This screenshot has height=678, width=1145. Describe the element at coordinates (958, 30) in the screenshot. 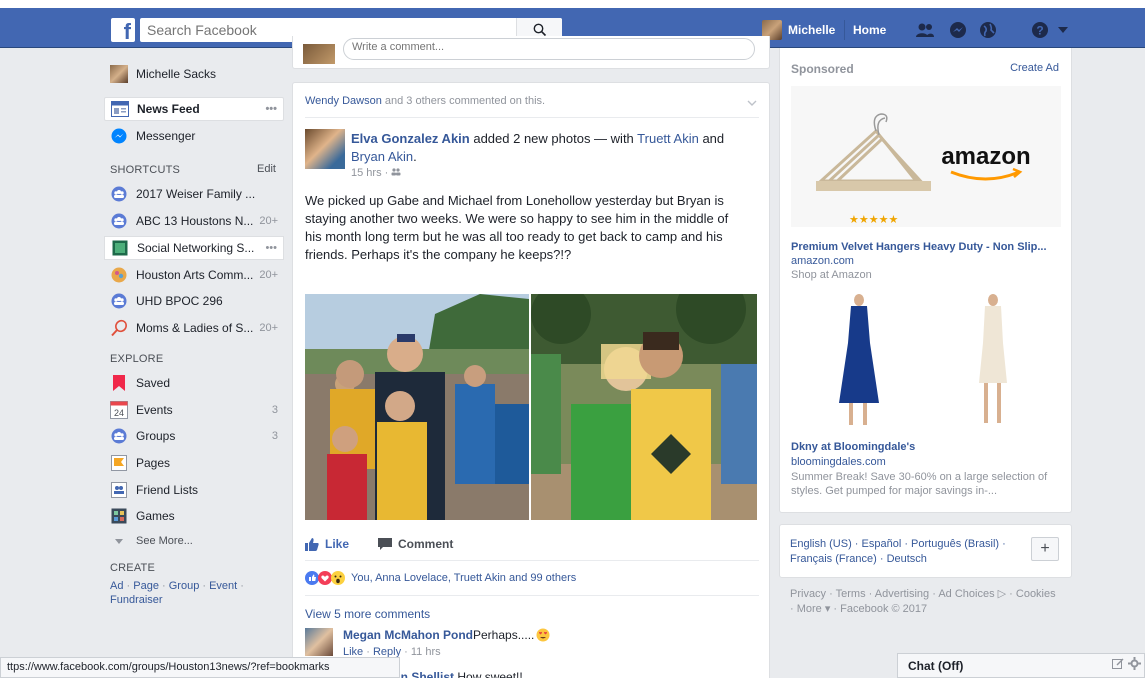

I see `messages-icon` at that location.